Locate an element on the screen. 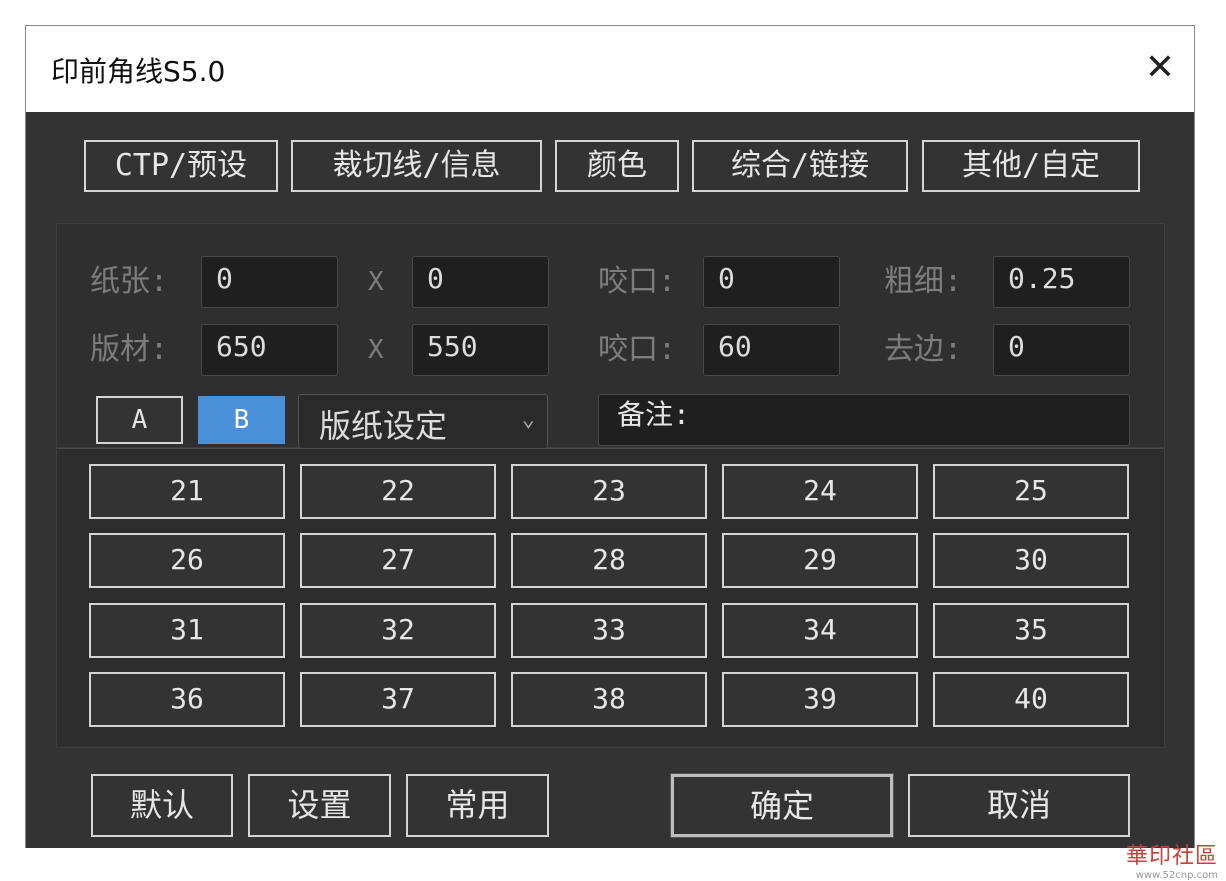  tab-ctp-preset: CTP/预设 is located at coordinates (181, 166).